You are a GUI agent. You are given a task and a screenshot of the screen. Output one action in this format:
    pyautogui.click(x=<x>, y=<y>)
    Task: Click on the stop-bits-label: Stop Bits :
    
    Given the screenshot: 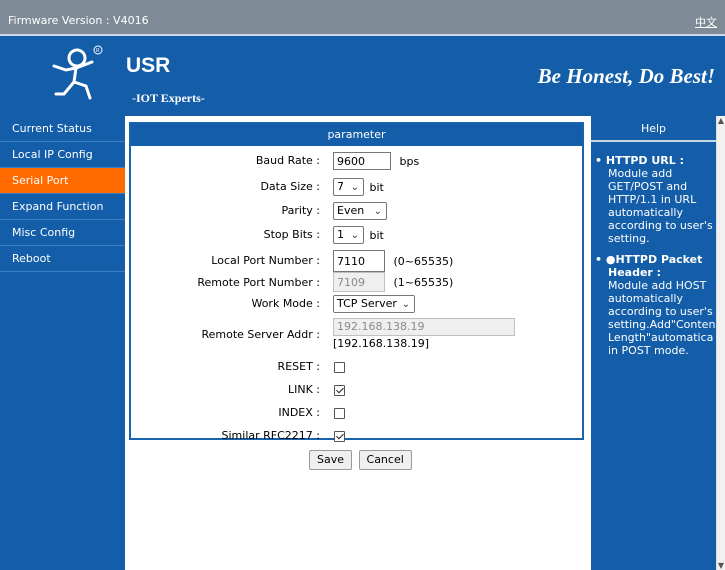 What is the action you would take?
    pyautogui.click(x=291, y=234)
    